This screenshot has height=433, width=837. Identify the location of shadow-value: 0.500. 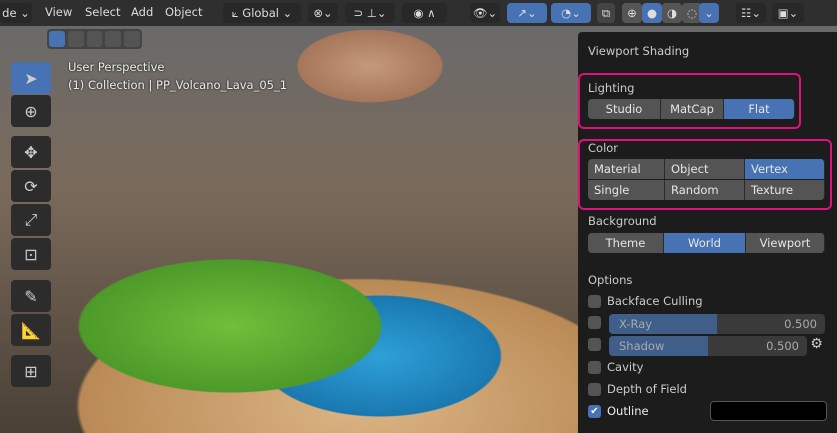
(782, 346).